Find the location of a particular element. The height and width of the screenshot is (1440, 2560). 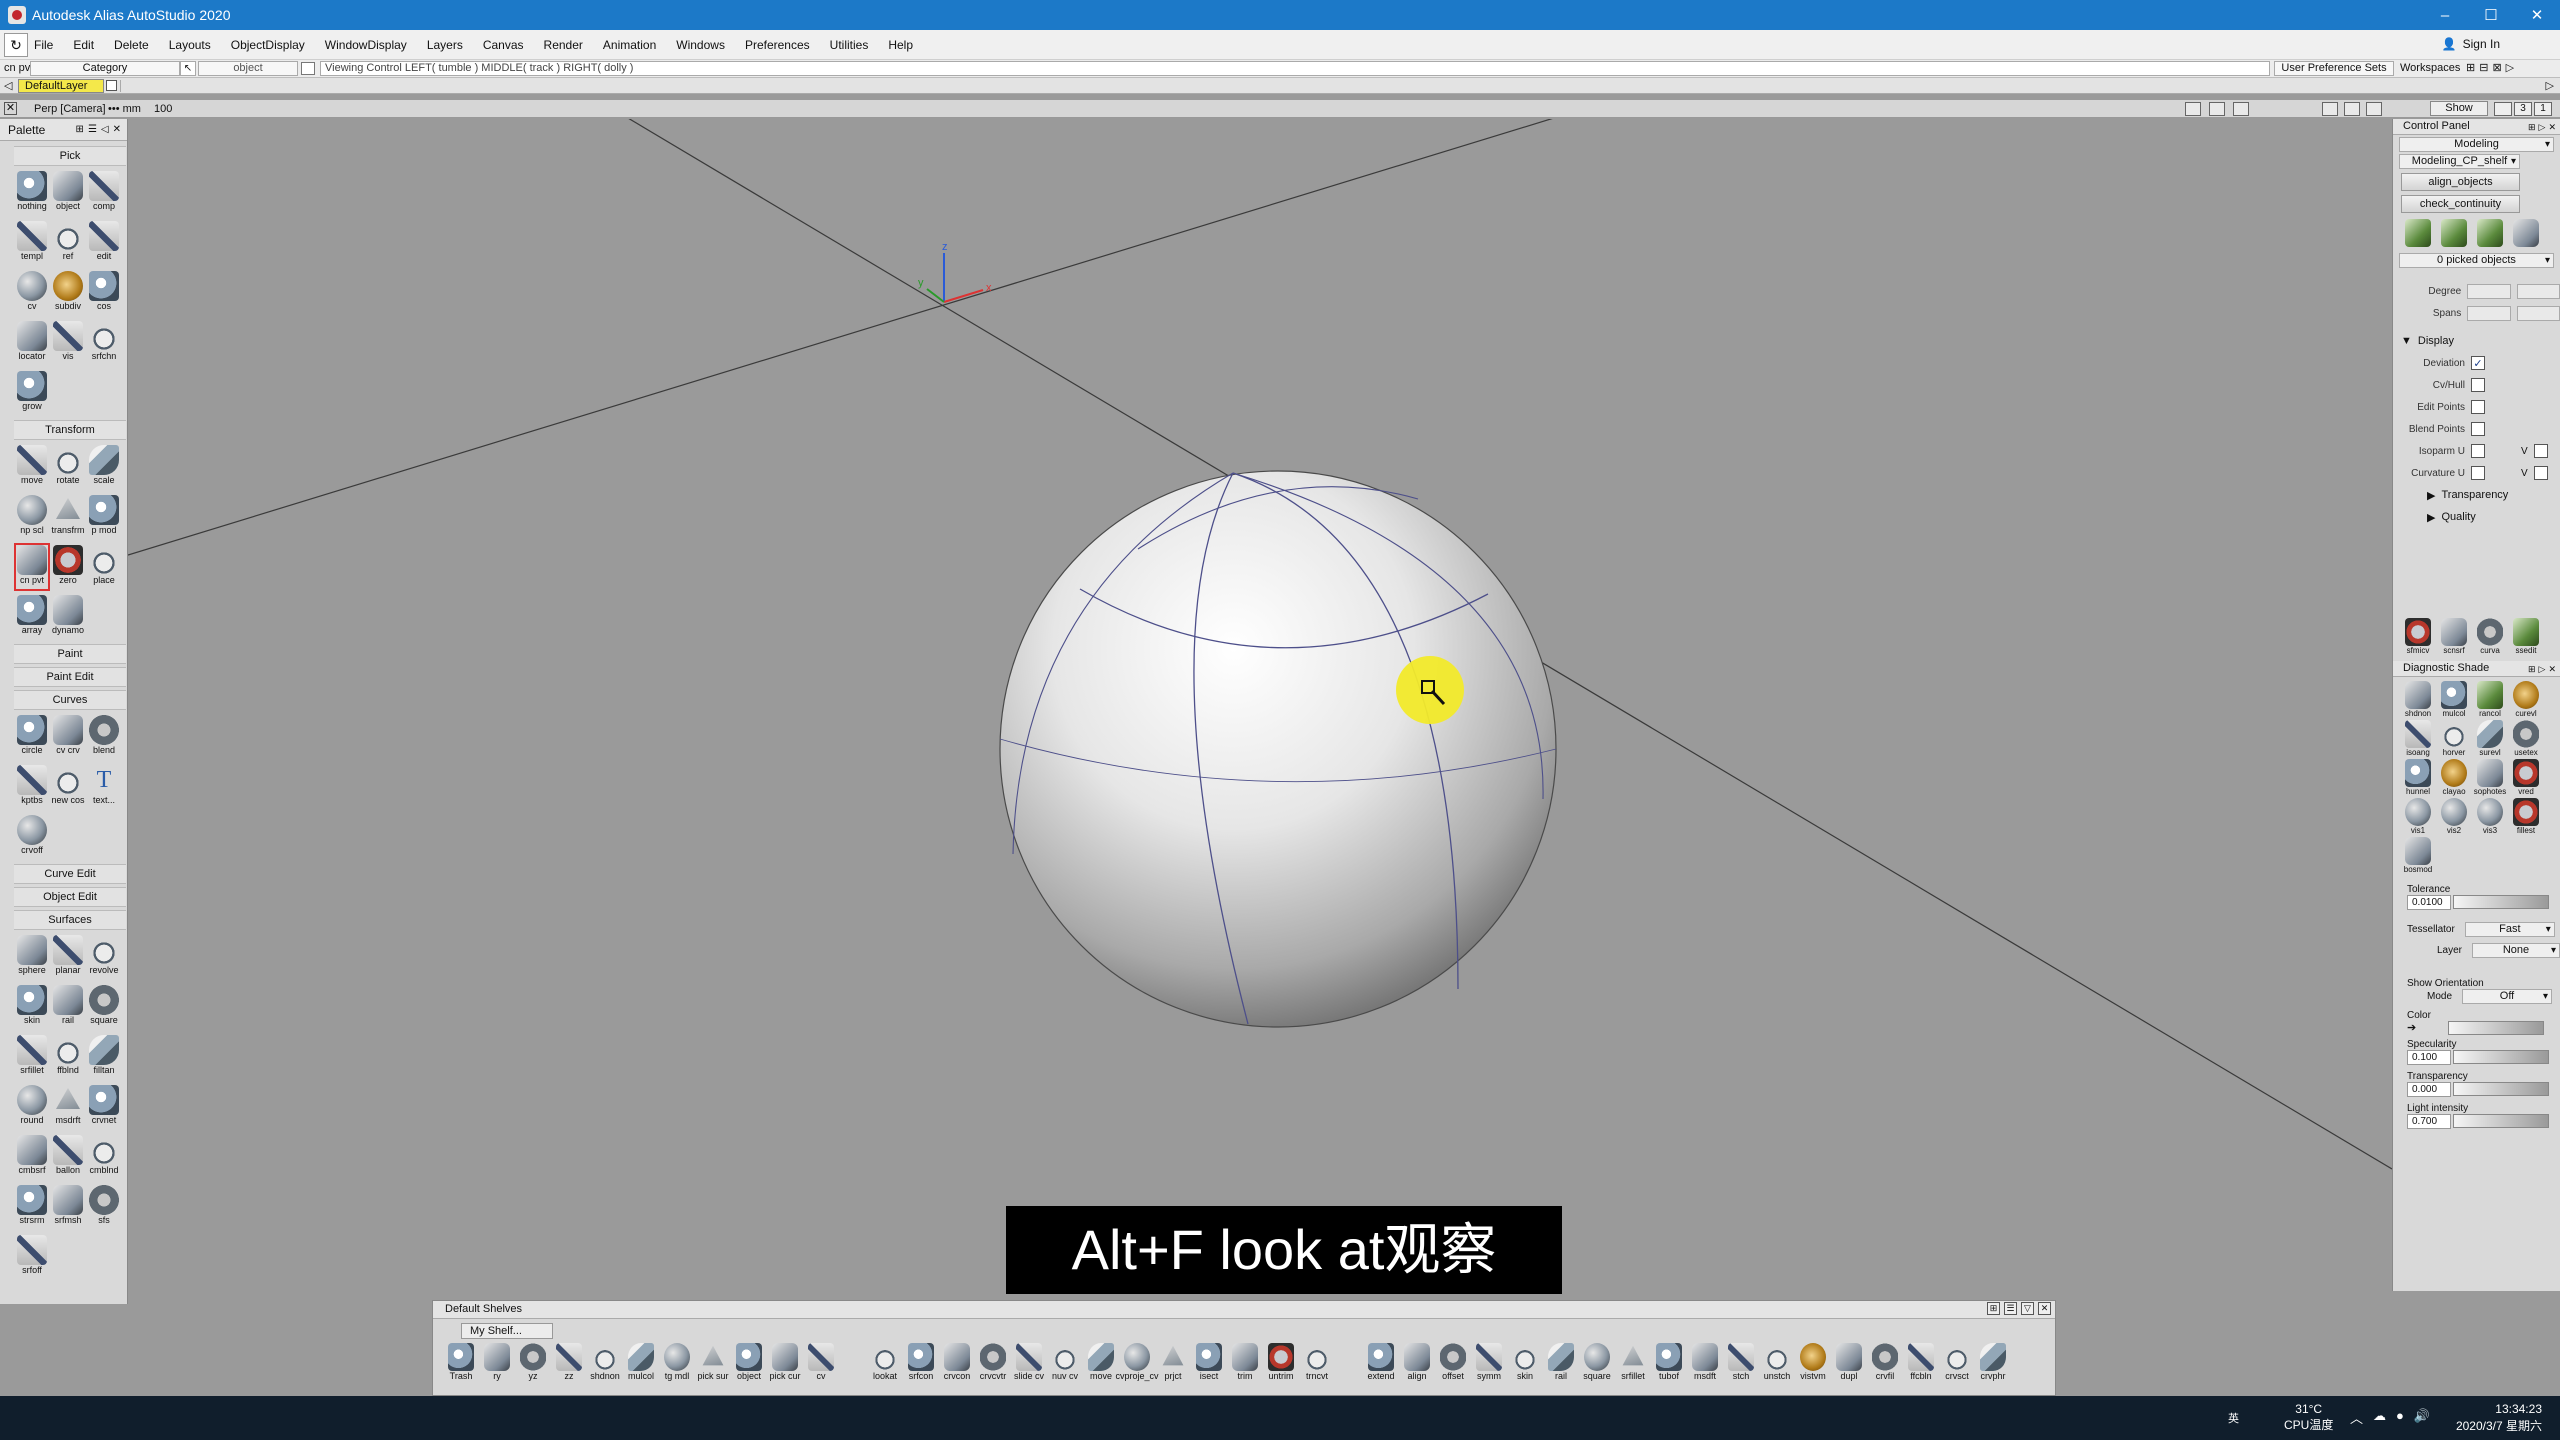

palette-tool-sphere: sphere is located at coordinates (32, 957).